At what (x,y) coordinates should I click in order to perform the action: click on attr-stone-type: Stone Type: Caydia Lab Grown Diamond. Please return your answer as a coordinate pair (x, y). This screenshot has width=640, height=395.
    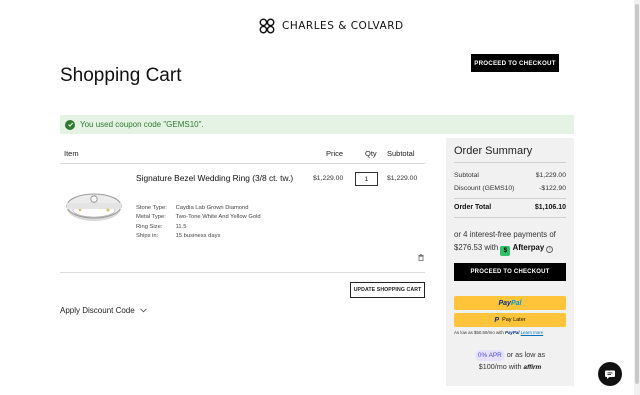
    Looking at the image, I should click on (192, 208).